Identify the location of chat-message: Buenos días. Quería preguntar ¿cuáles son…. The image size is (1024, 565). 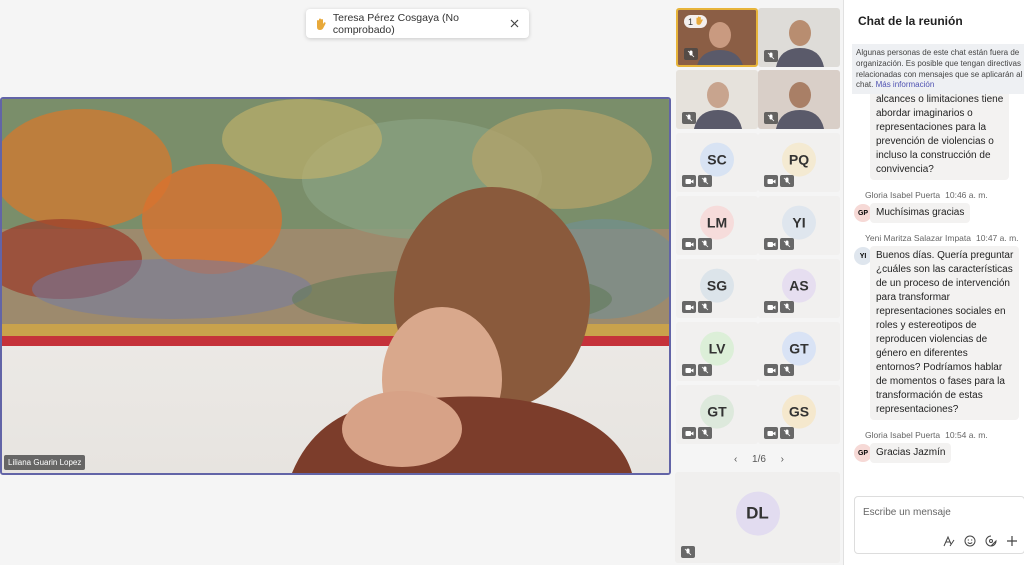
(945, 333).